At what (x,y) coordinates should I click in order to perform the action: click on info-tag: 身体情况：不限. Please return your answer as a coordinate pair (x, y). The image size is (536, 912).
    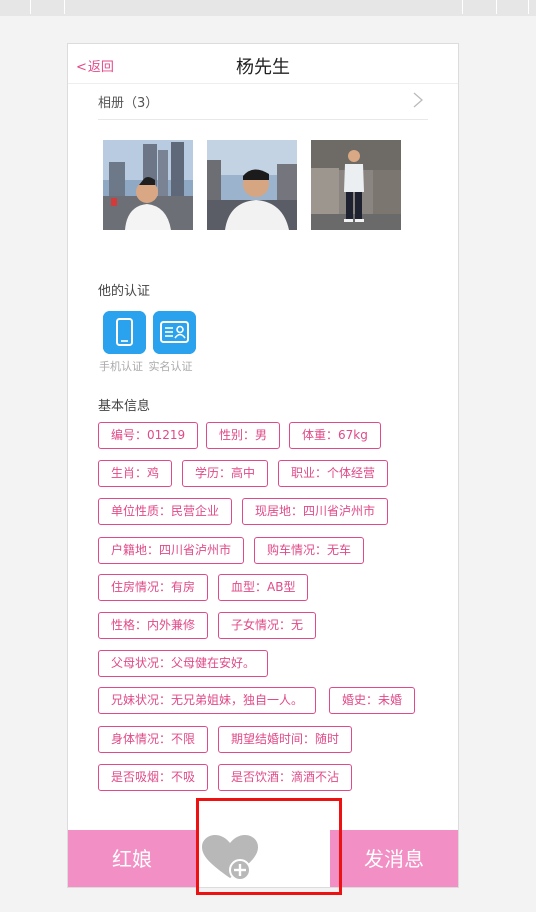
    Looking at the image, I should click on (153, 739).